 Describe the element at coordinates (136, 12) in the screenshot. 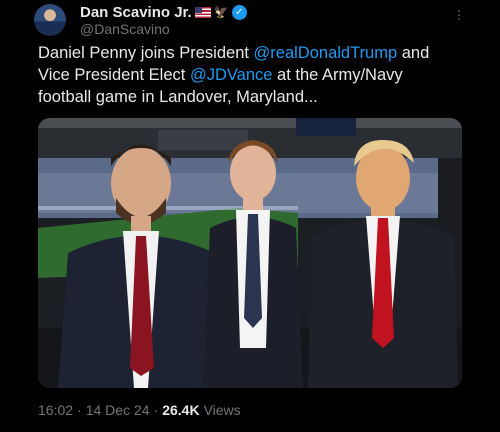

I see `display-name: Dan Scavino Jr.` at that location.